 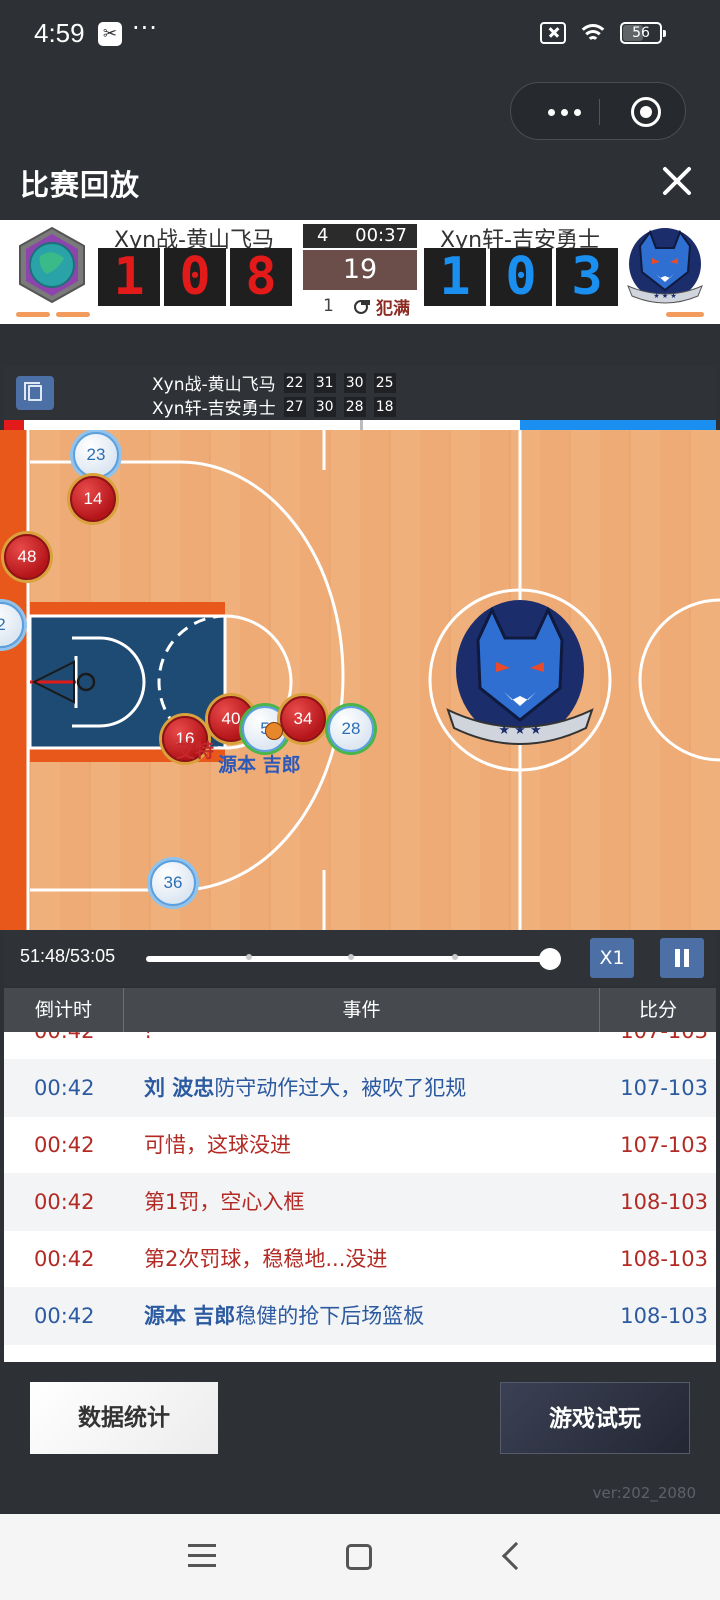 I want to click on away-possession, so click(x=618, y=425).